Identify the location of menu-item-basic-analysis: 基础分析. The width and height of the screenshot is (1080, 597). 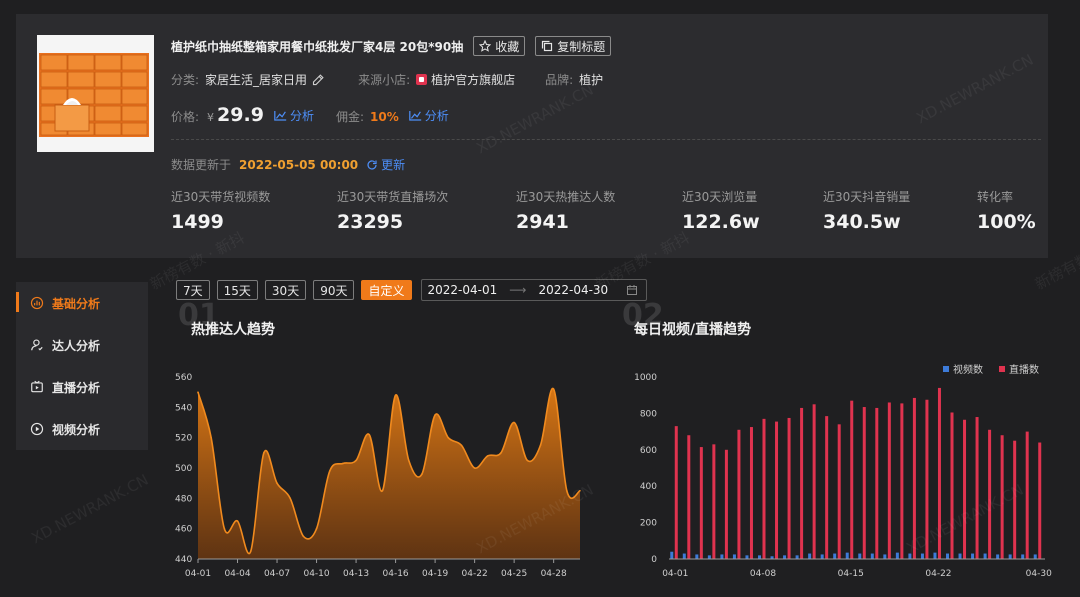
(82, 303).